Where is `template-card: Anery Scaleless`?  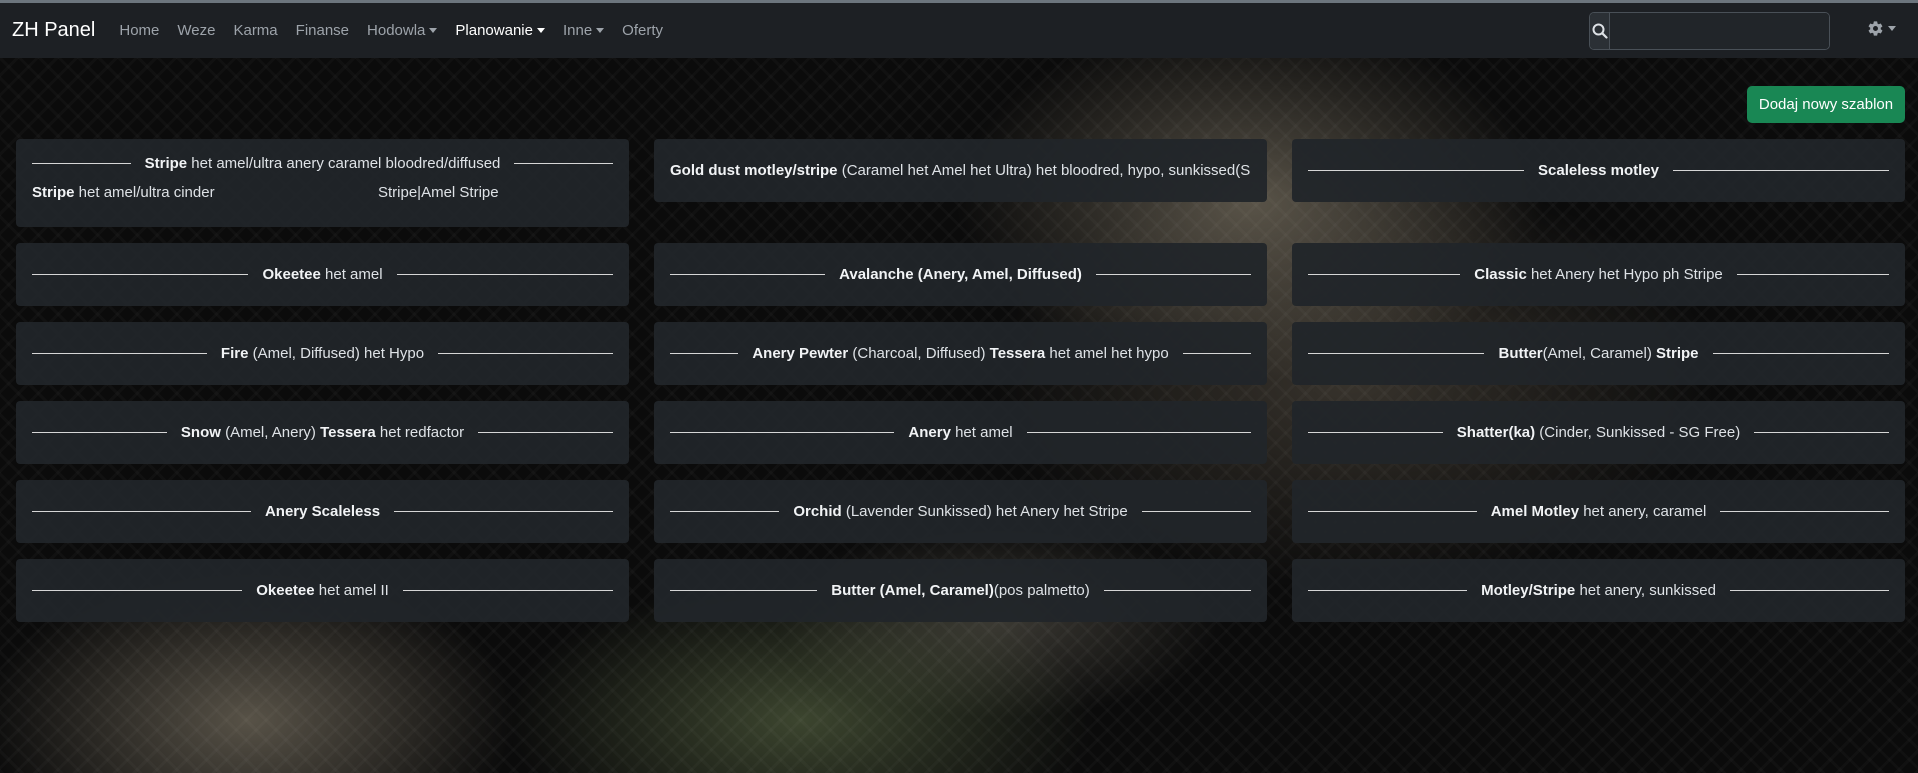
template-card: Anery Scaleless is located at coordinates (322, 511).